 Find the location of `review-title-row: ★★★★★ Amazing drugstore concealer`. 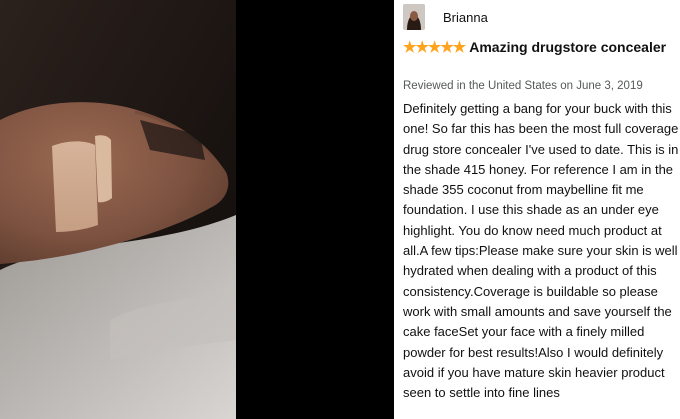

review-title-row: ★★★★★ Amazing drugstore concealer is located at coordinates (541, 47).